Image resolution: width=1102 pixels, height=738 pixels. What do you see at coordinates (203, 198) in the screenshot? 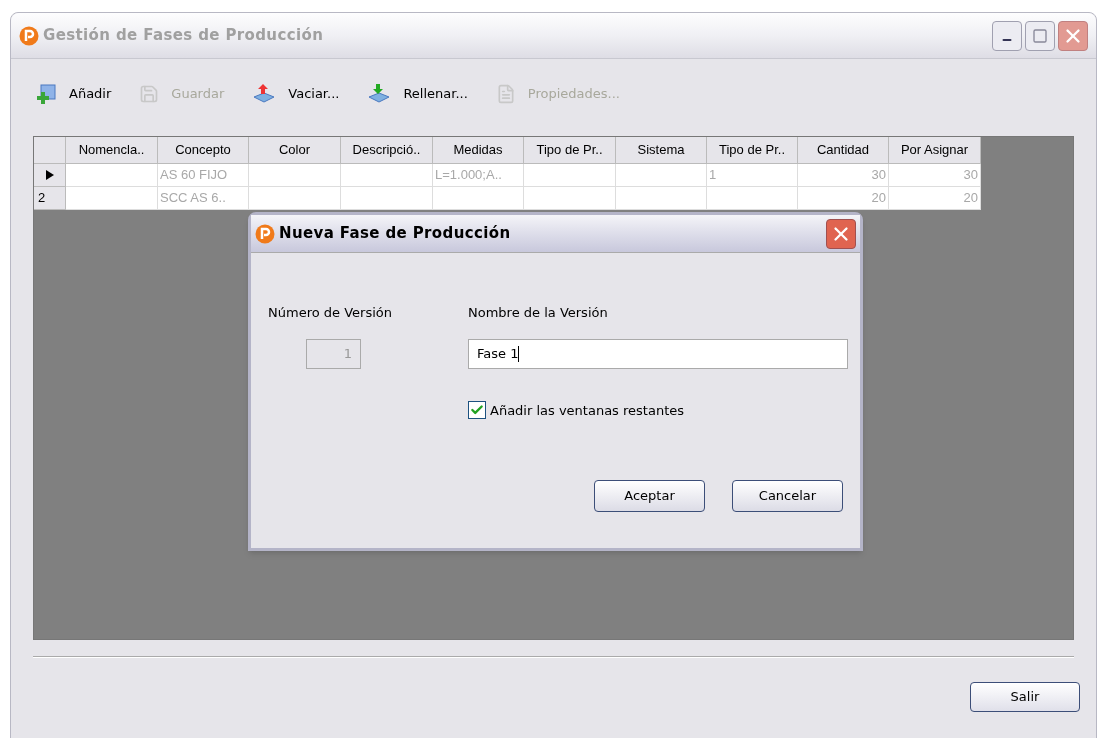
I see `table-cell: SCC AS 6..` at bounding box center [203, 198].